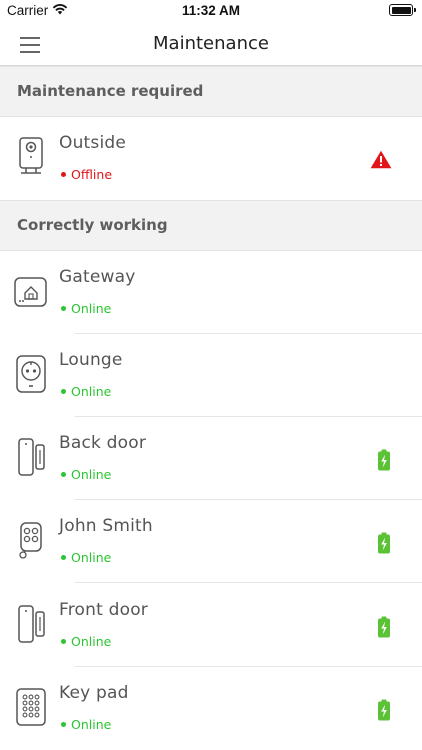 The image size is (422, 750). What do you see at coordinates (93, 143) in the screenshot?
I see `device-name: Outside` at bounding box center [93, 143].